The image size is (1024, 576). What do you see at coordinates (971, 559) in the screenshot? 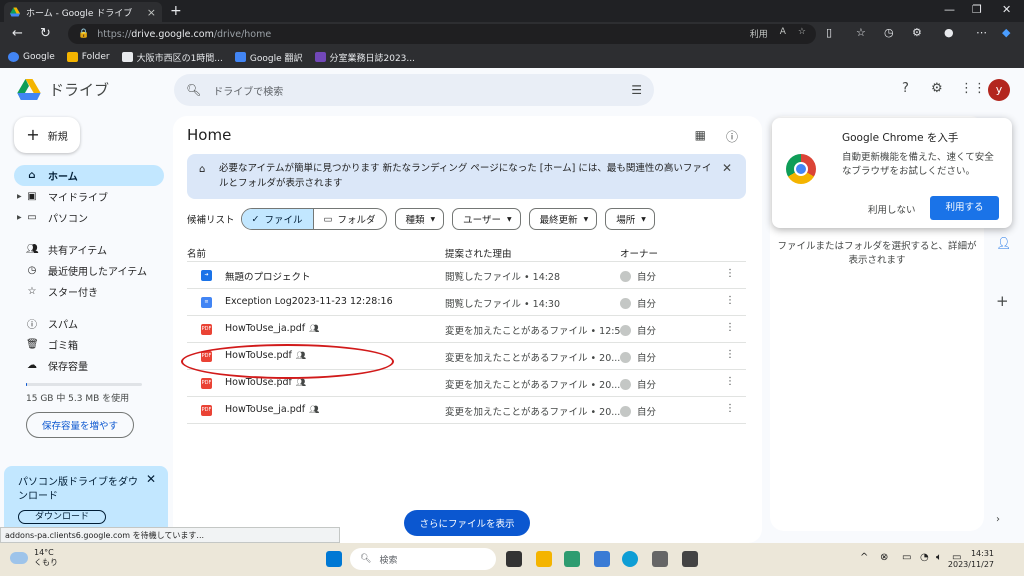
I see `clock: 14:31 2023/11/27` at bounding box center [971, 559].